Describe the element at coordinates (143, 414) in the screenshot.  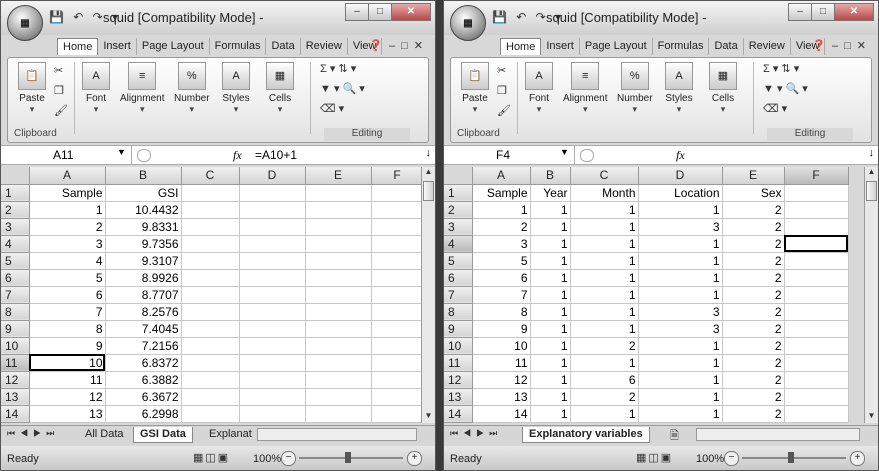
I see `cell: 6.2998` at that location.